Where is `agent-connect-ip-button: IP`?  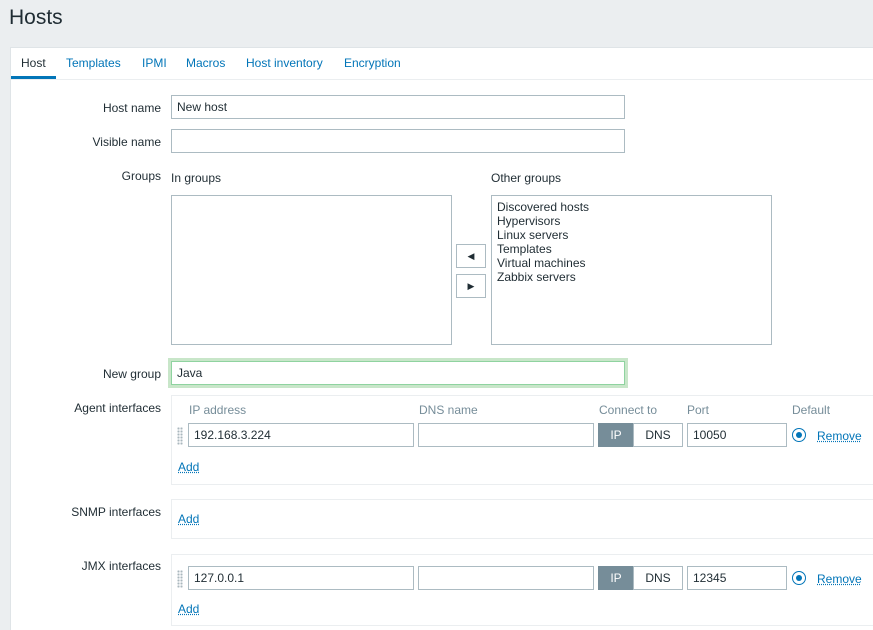
agent-connect-ip-button: IP is located at coordinates (616, 435).